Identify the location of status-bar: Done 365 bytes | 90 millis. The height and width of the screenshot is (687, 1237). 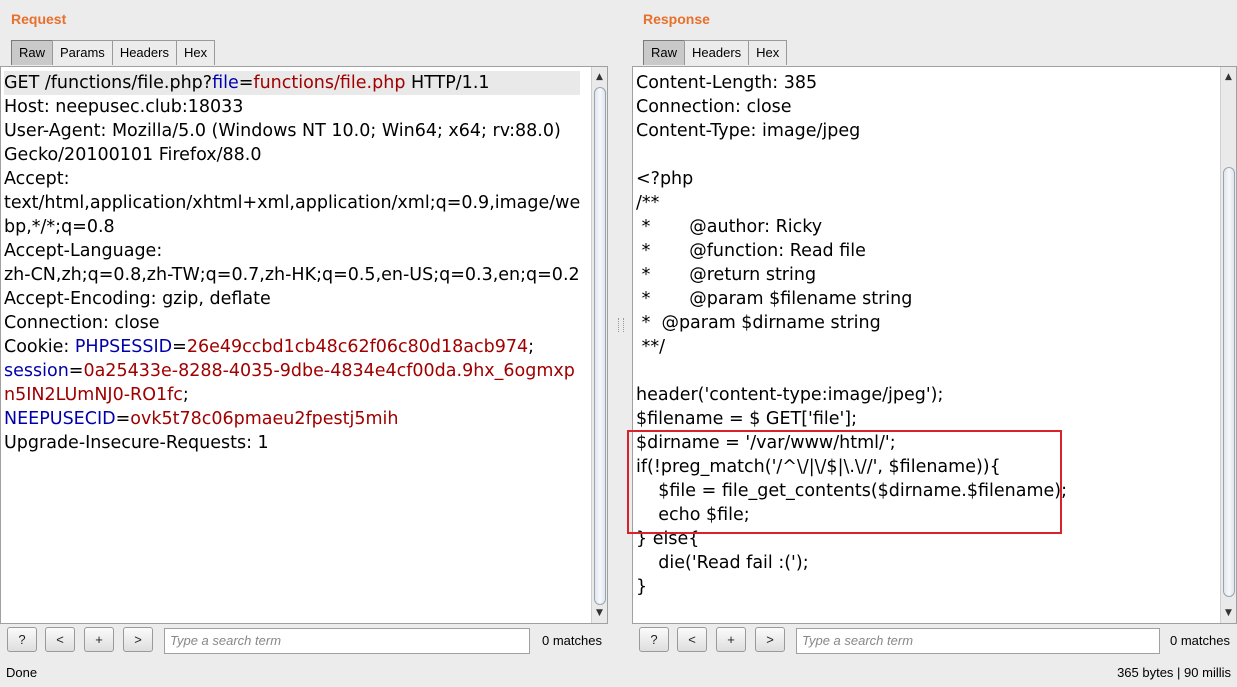
(618, 672).